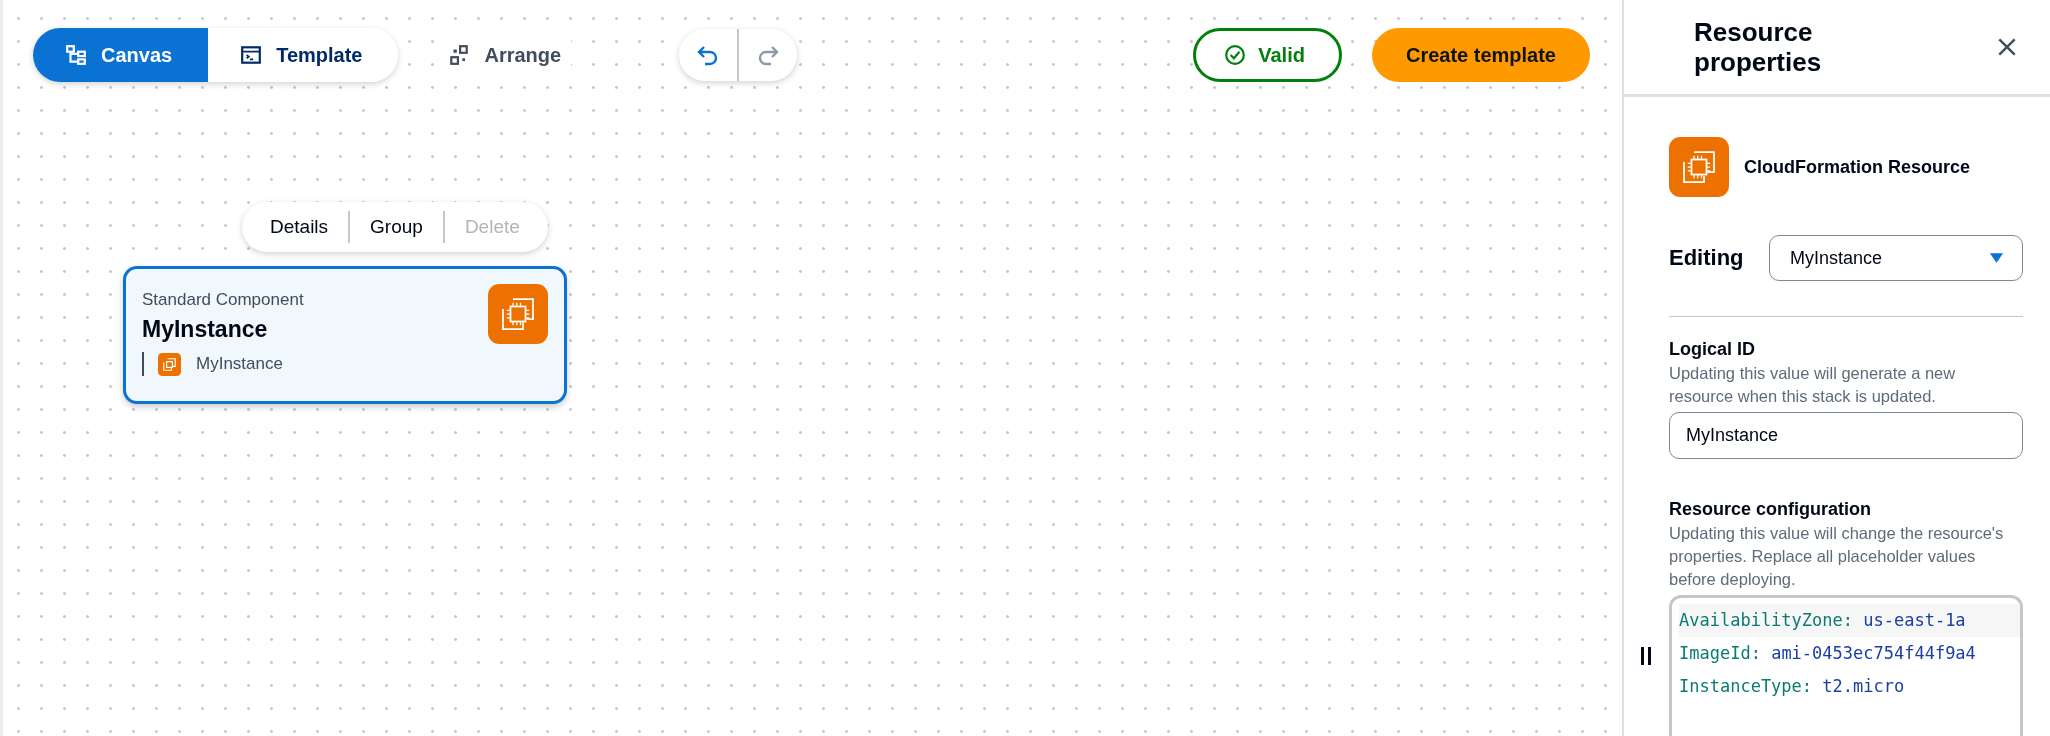 The height and width of the screenshot is (736, 2050). What do you see at coordinates (2007, 47) in the screenshot?
I see `close-icon` at bounding box center [2007, 47].